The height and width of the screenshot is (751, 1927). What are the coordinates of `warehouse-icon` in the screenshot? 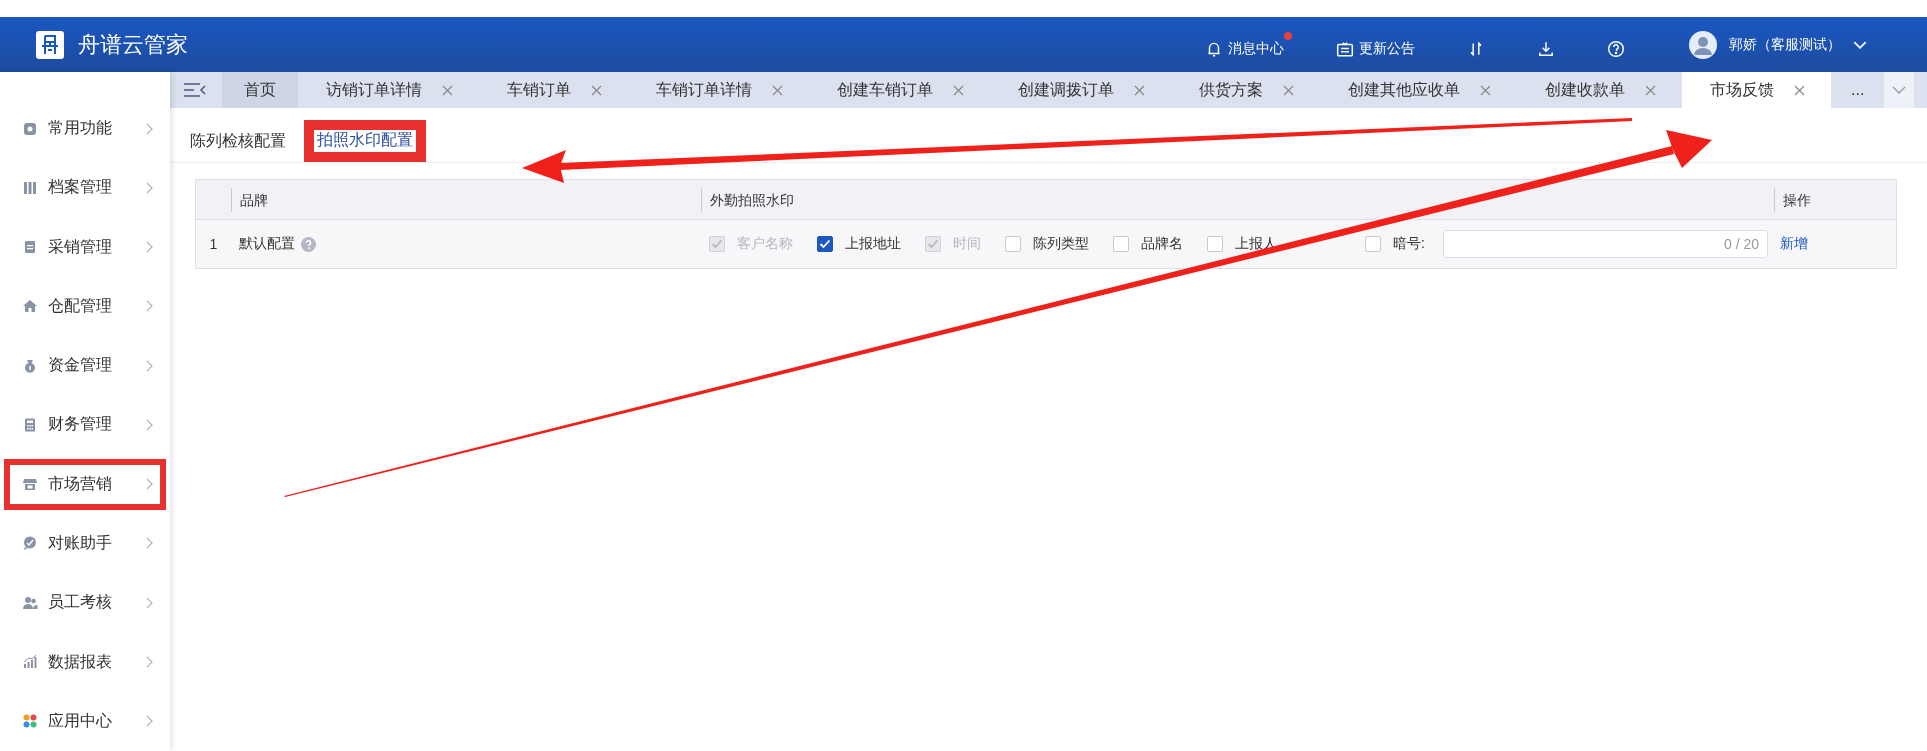 It's located at (30, 306).